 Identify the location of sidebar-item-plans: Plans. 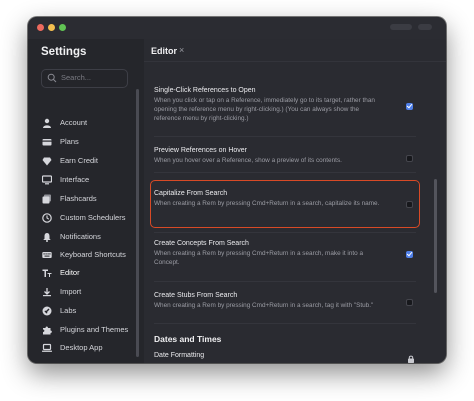
(86, 142).